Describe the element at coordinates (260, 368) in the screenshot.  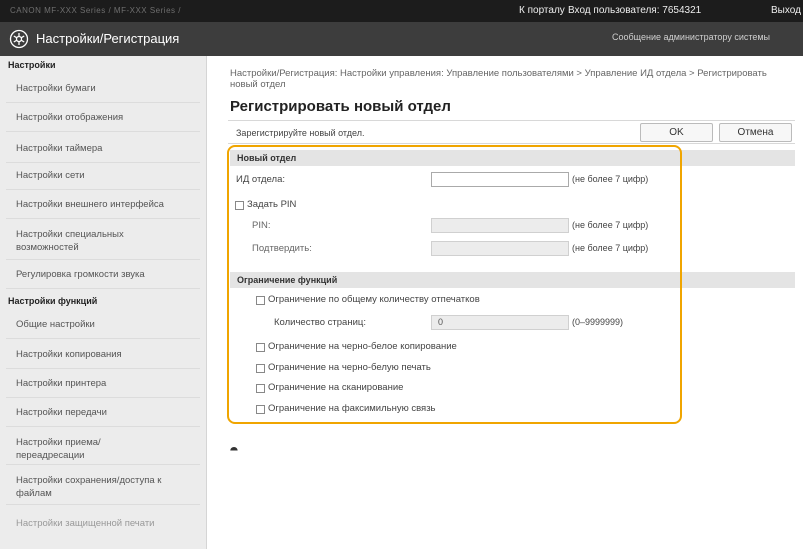
I see `limit-bw-print-checkbox` at that location.